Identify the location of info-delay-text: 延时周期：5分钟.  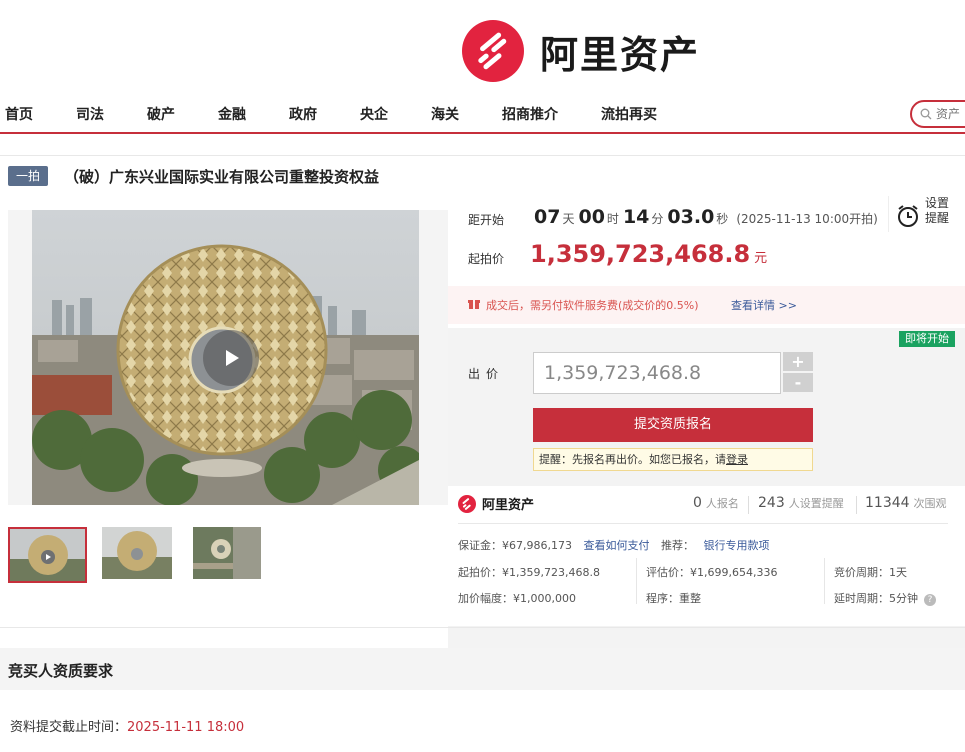
(876, 598).